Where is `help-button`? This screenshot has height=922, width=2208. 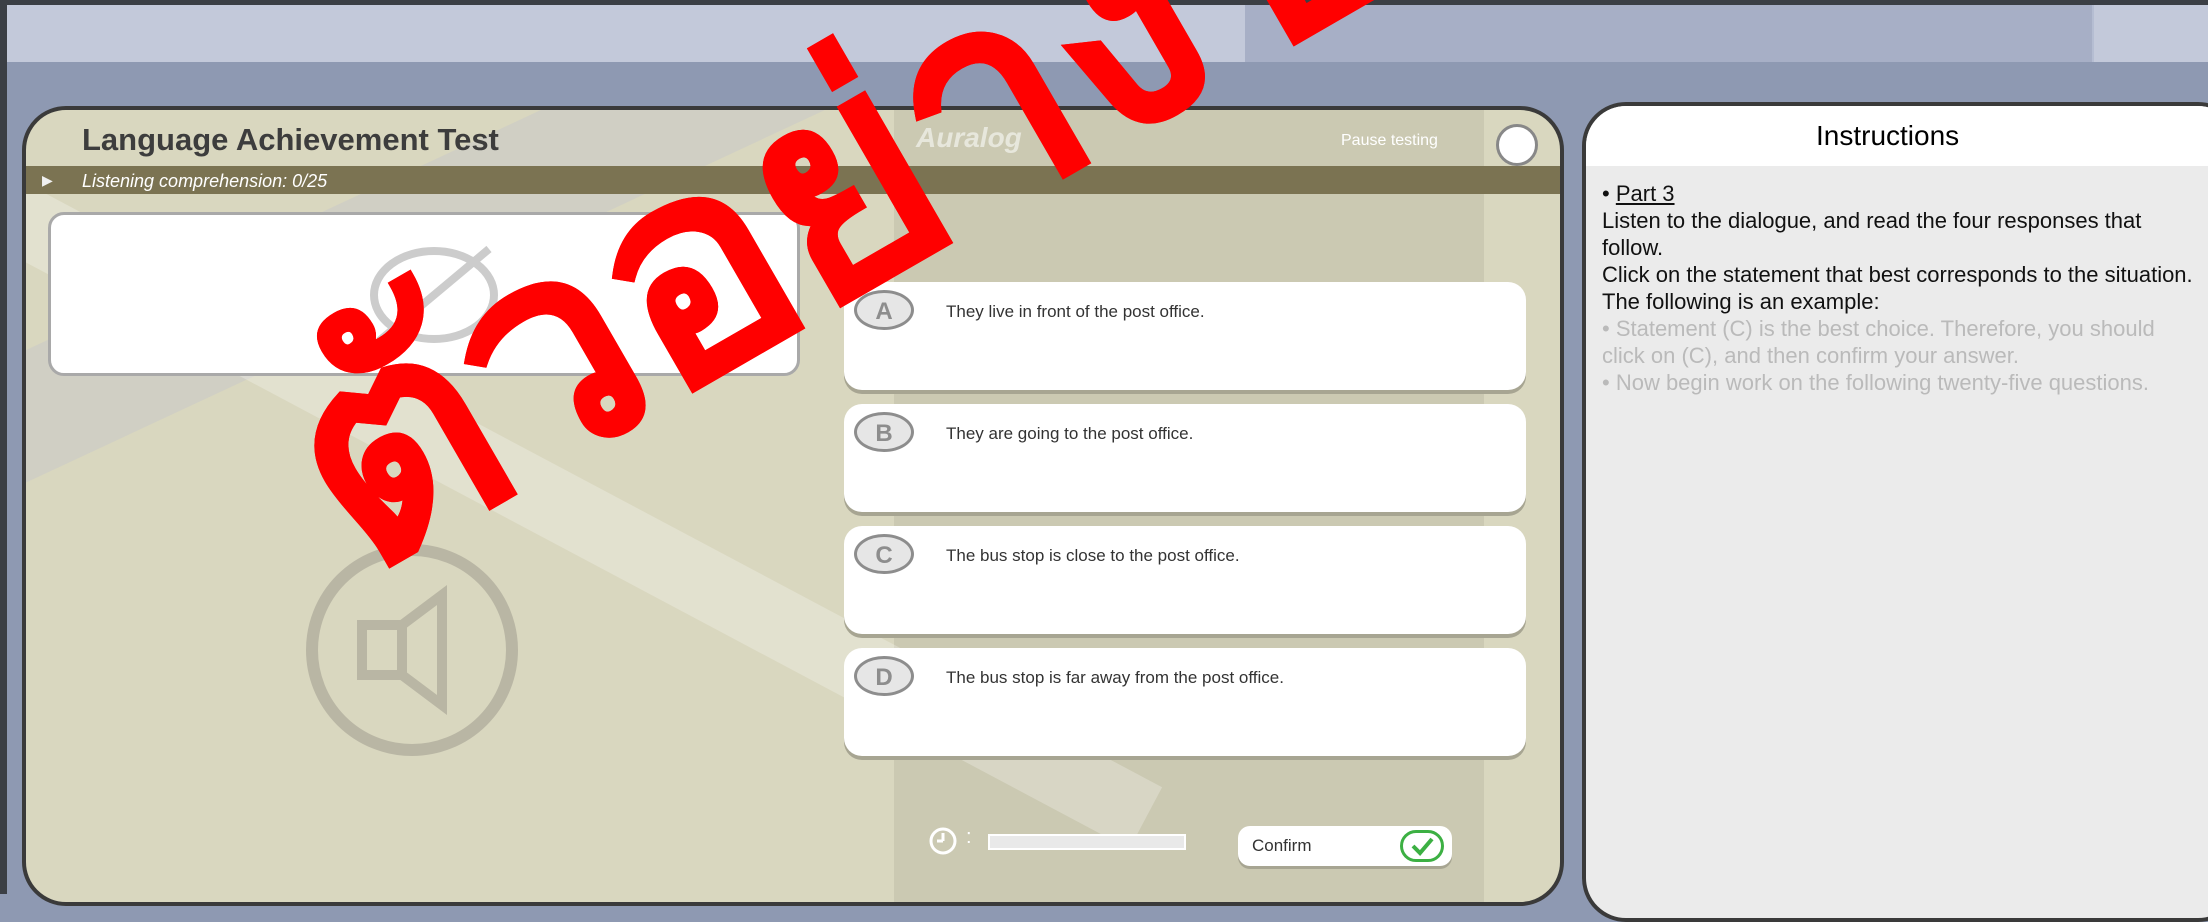 help-button is located at coordinates (1517, 145).